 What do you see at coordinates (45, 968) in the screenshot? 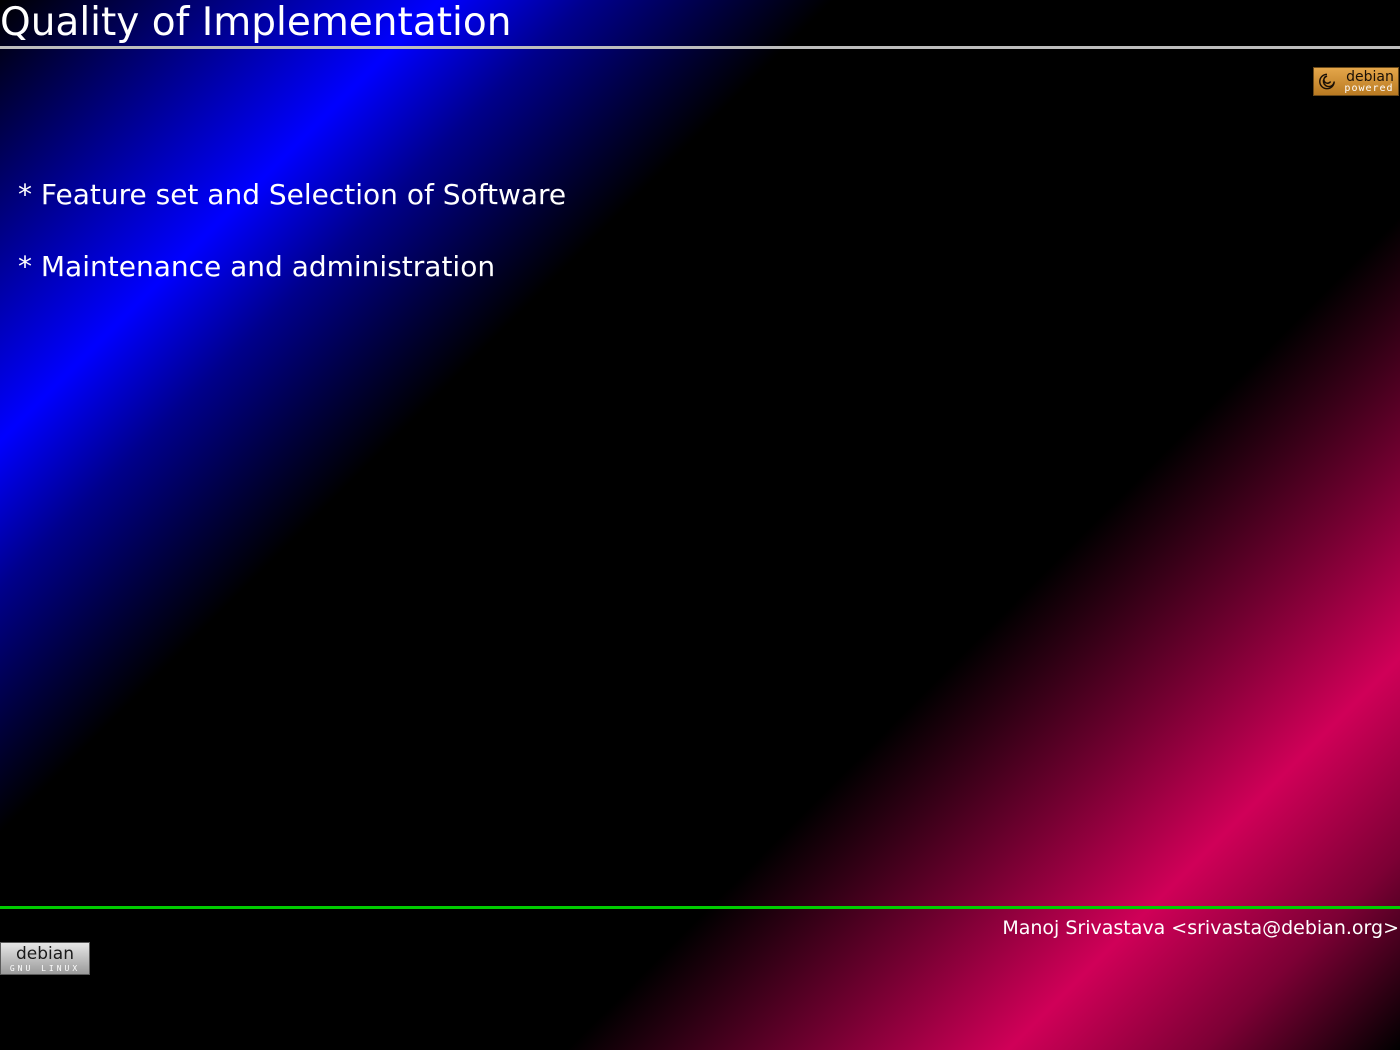
I see `badge-gnu-line2: GNU LINUX` at bounding box center [45, 968].